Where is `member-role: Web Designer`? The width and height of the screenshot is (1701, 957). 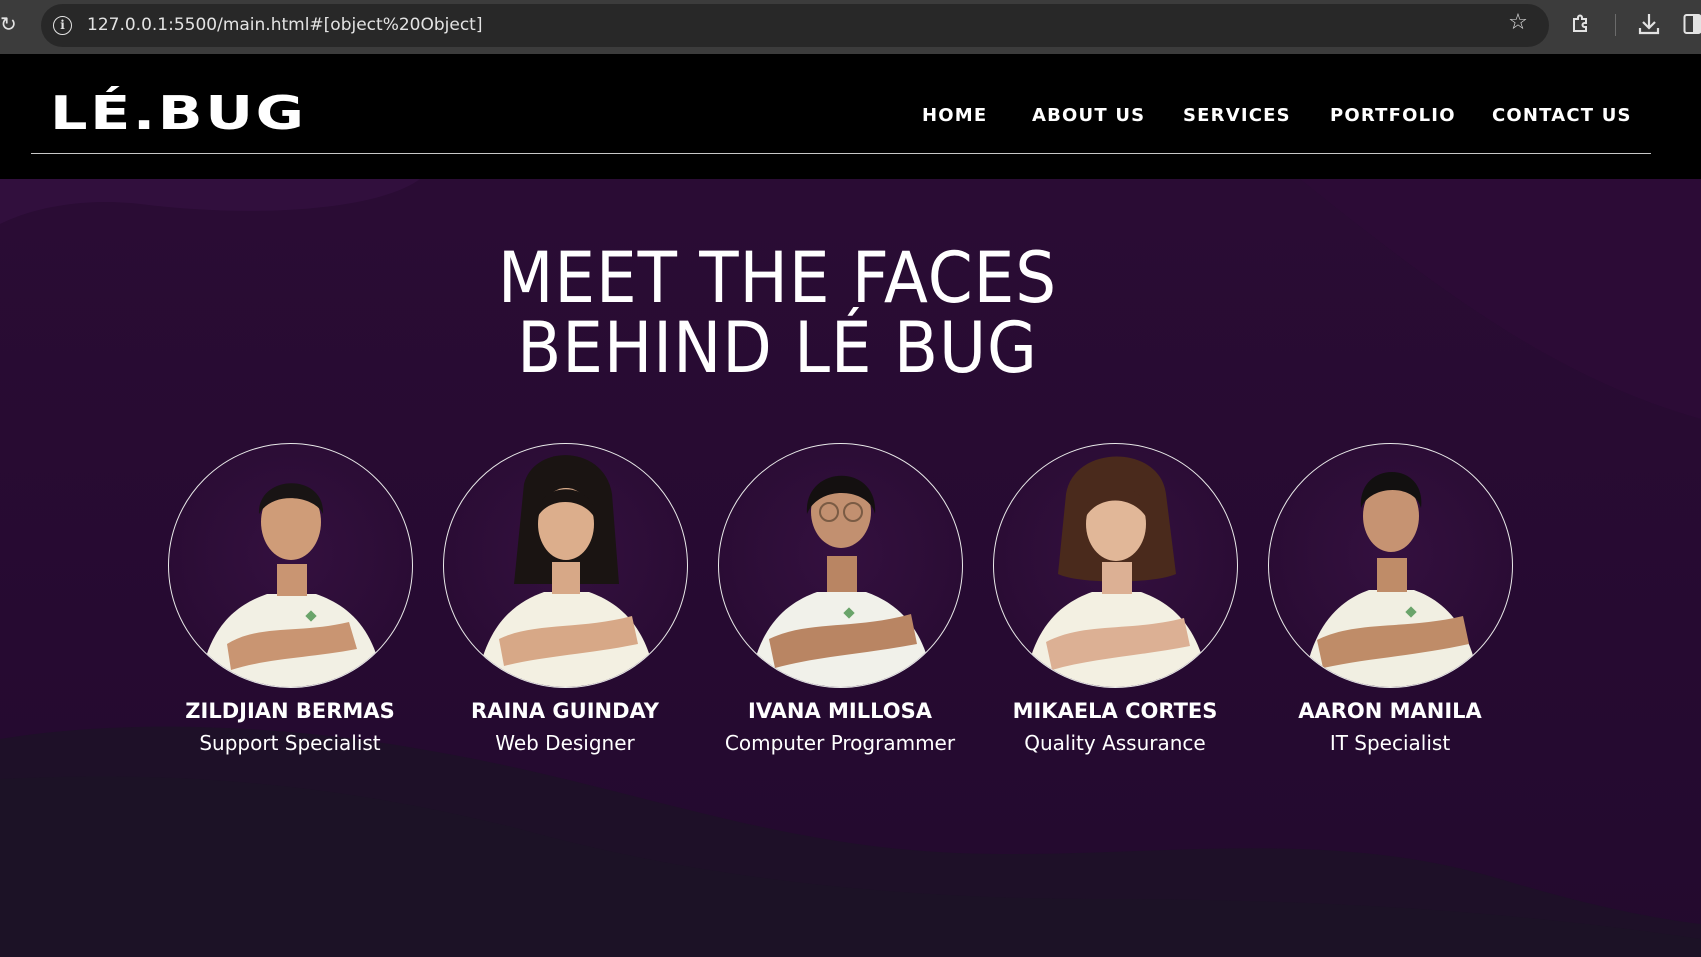
member-role: Web Designer is located at coordinates (565, 743).